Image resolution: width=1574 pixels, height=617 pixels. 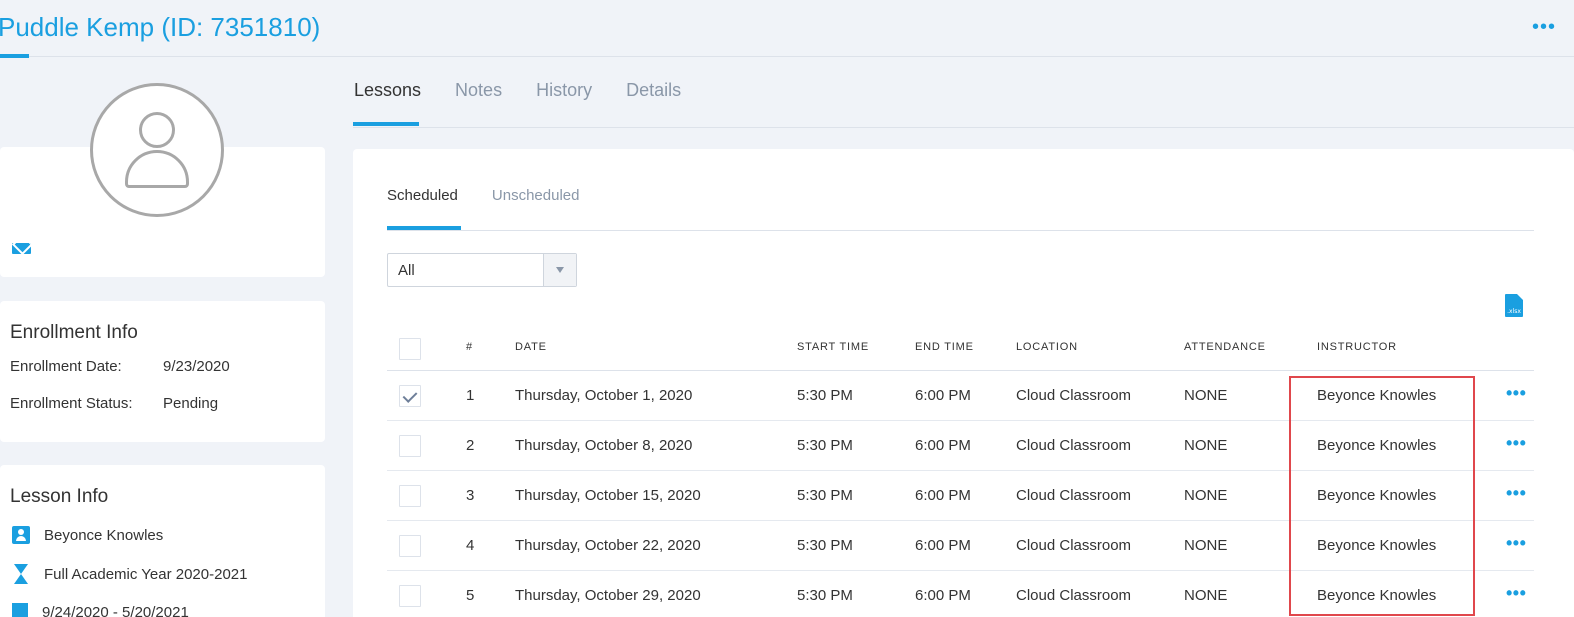 I want to click on calendar-icon, so click(x=20, y=610).